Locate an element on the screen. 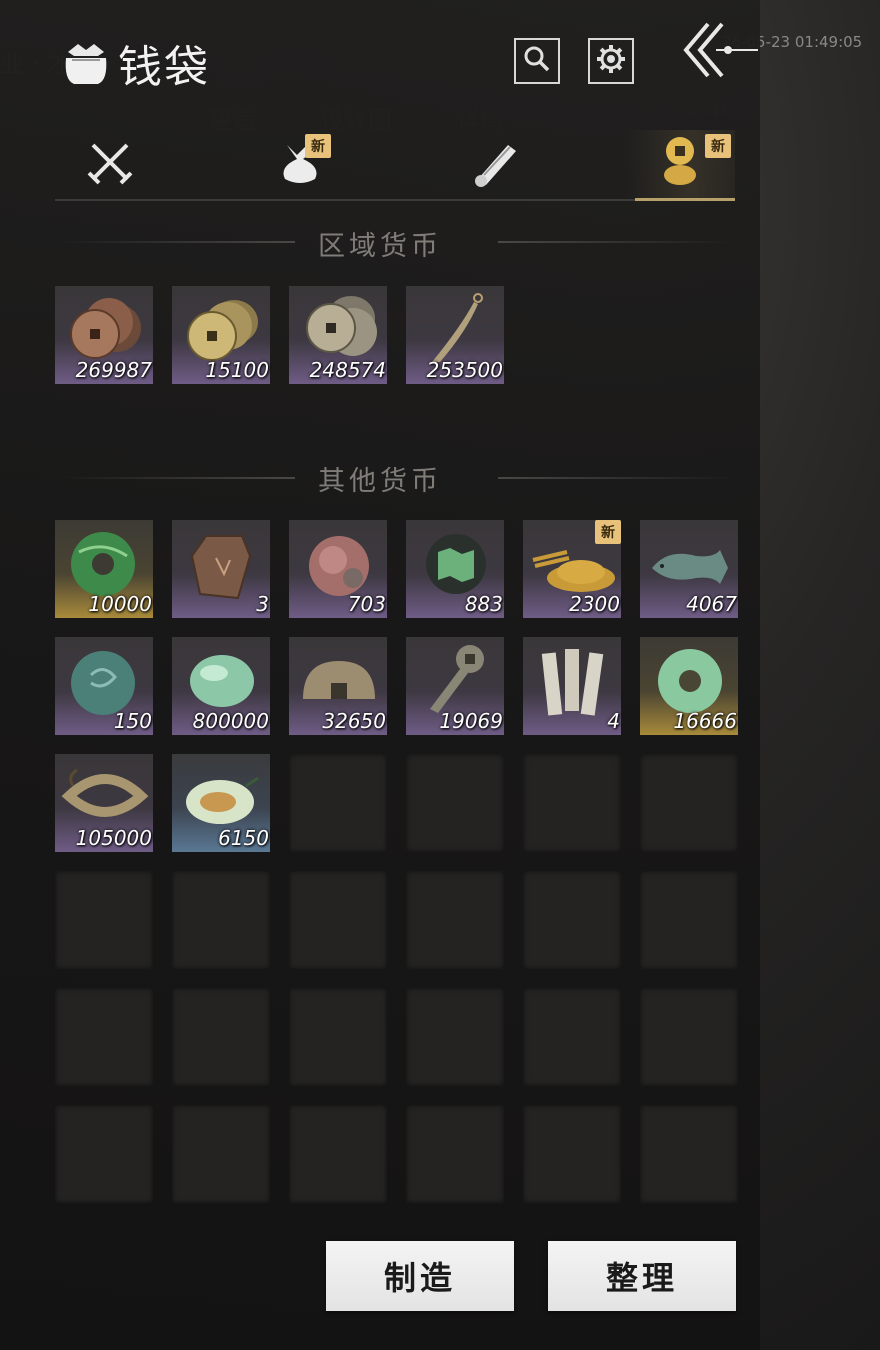 Image resolution: width=880 pixels, height=1350 pixels. sickle-blade-icon is located at coordinates (457, 327).